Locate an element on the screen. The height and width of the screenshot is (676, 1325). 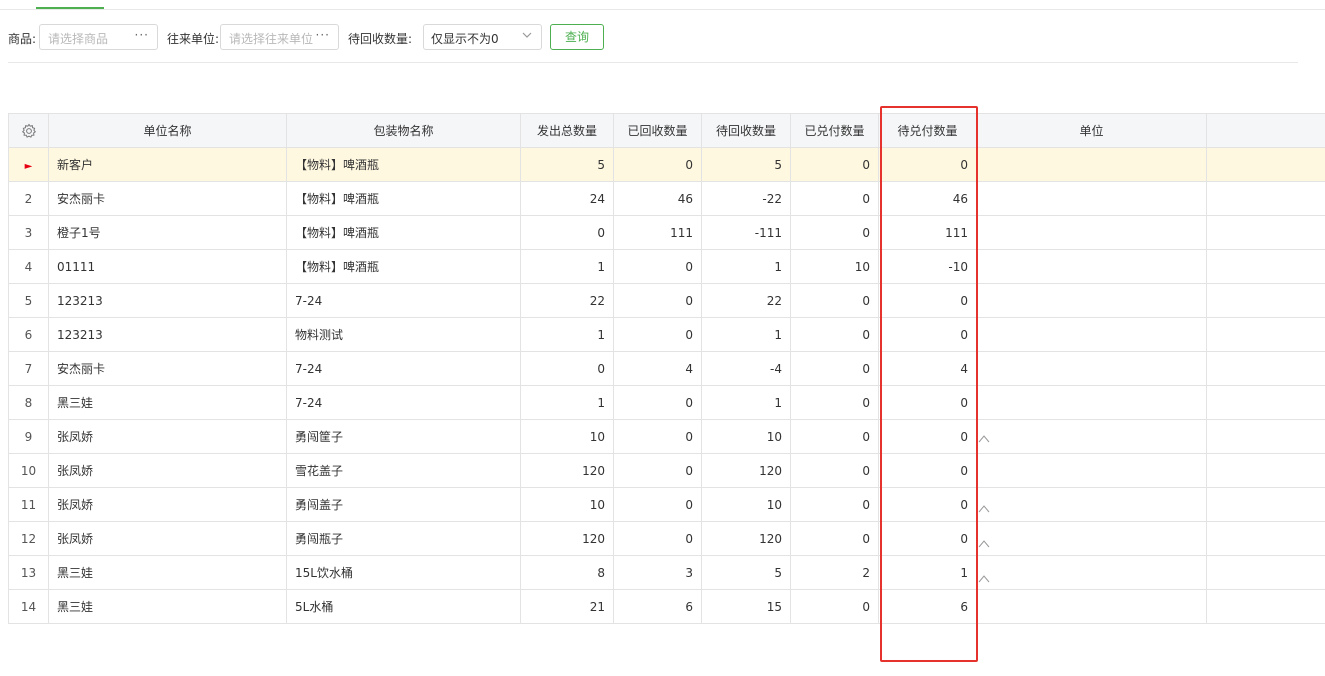
table-row: 3 橙子1号 【物料】啤酒瓶 0 111 -111 0 111 is located at coordinates (666, 232).